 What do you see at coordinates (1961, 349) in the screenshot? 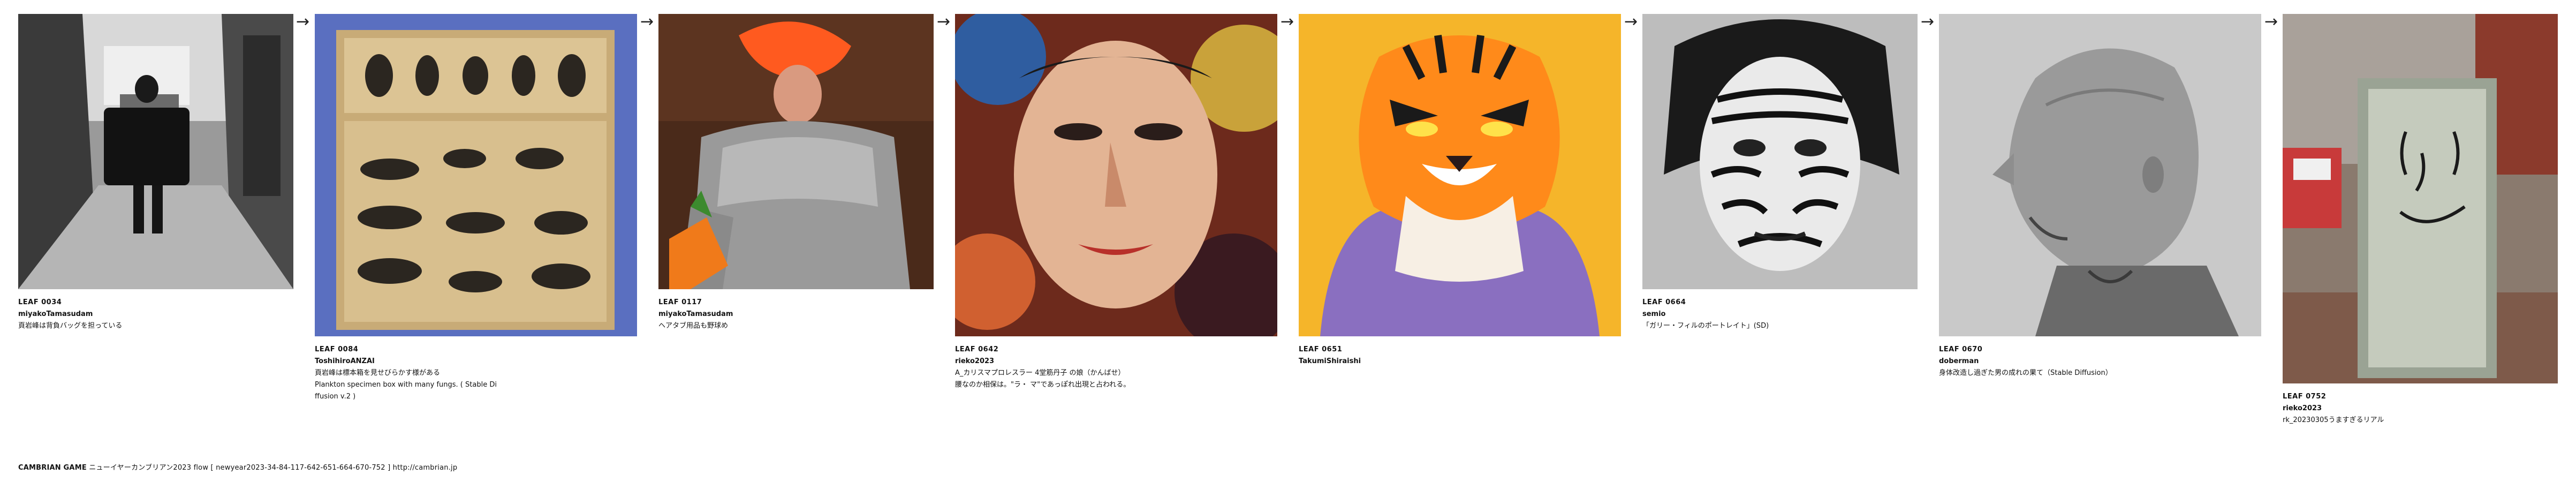
I see `leaf-id: LEAF 0670` at bounding box center [1961, 349].